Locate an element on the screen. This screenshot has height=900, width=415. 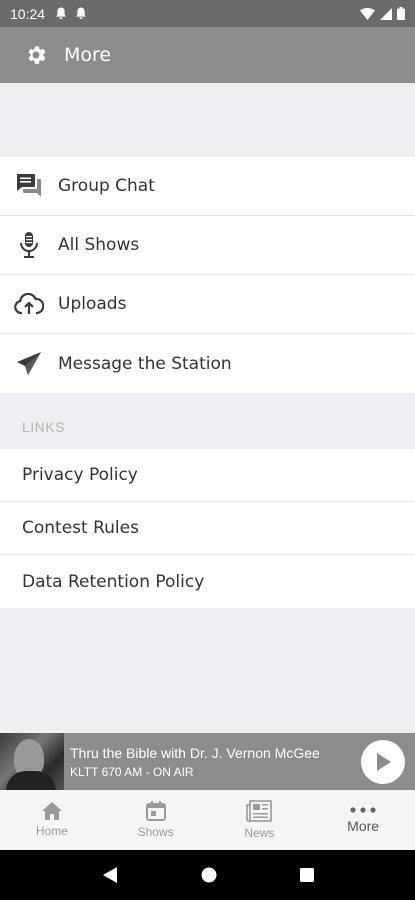
menu-item-label: Group Chat is located at coordinates (106, 186).